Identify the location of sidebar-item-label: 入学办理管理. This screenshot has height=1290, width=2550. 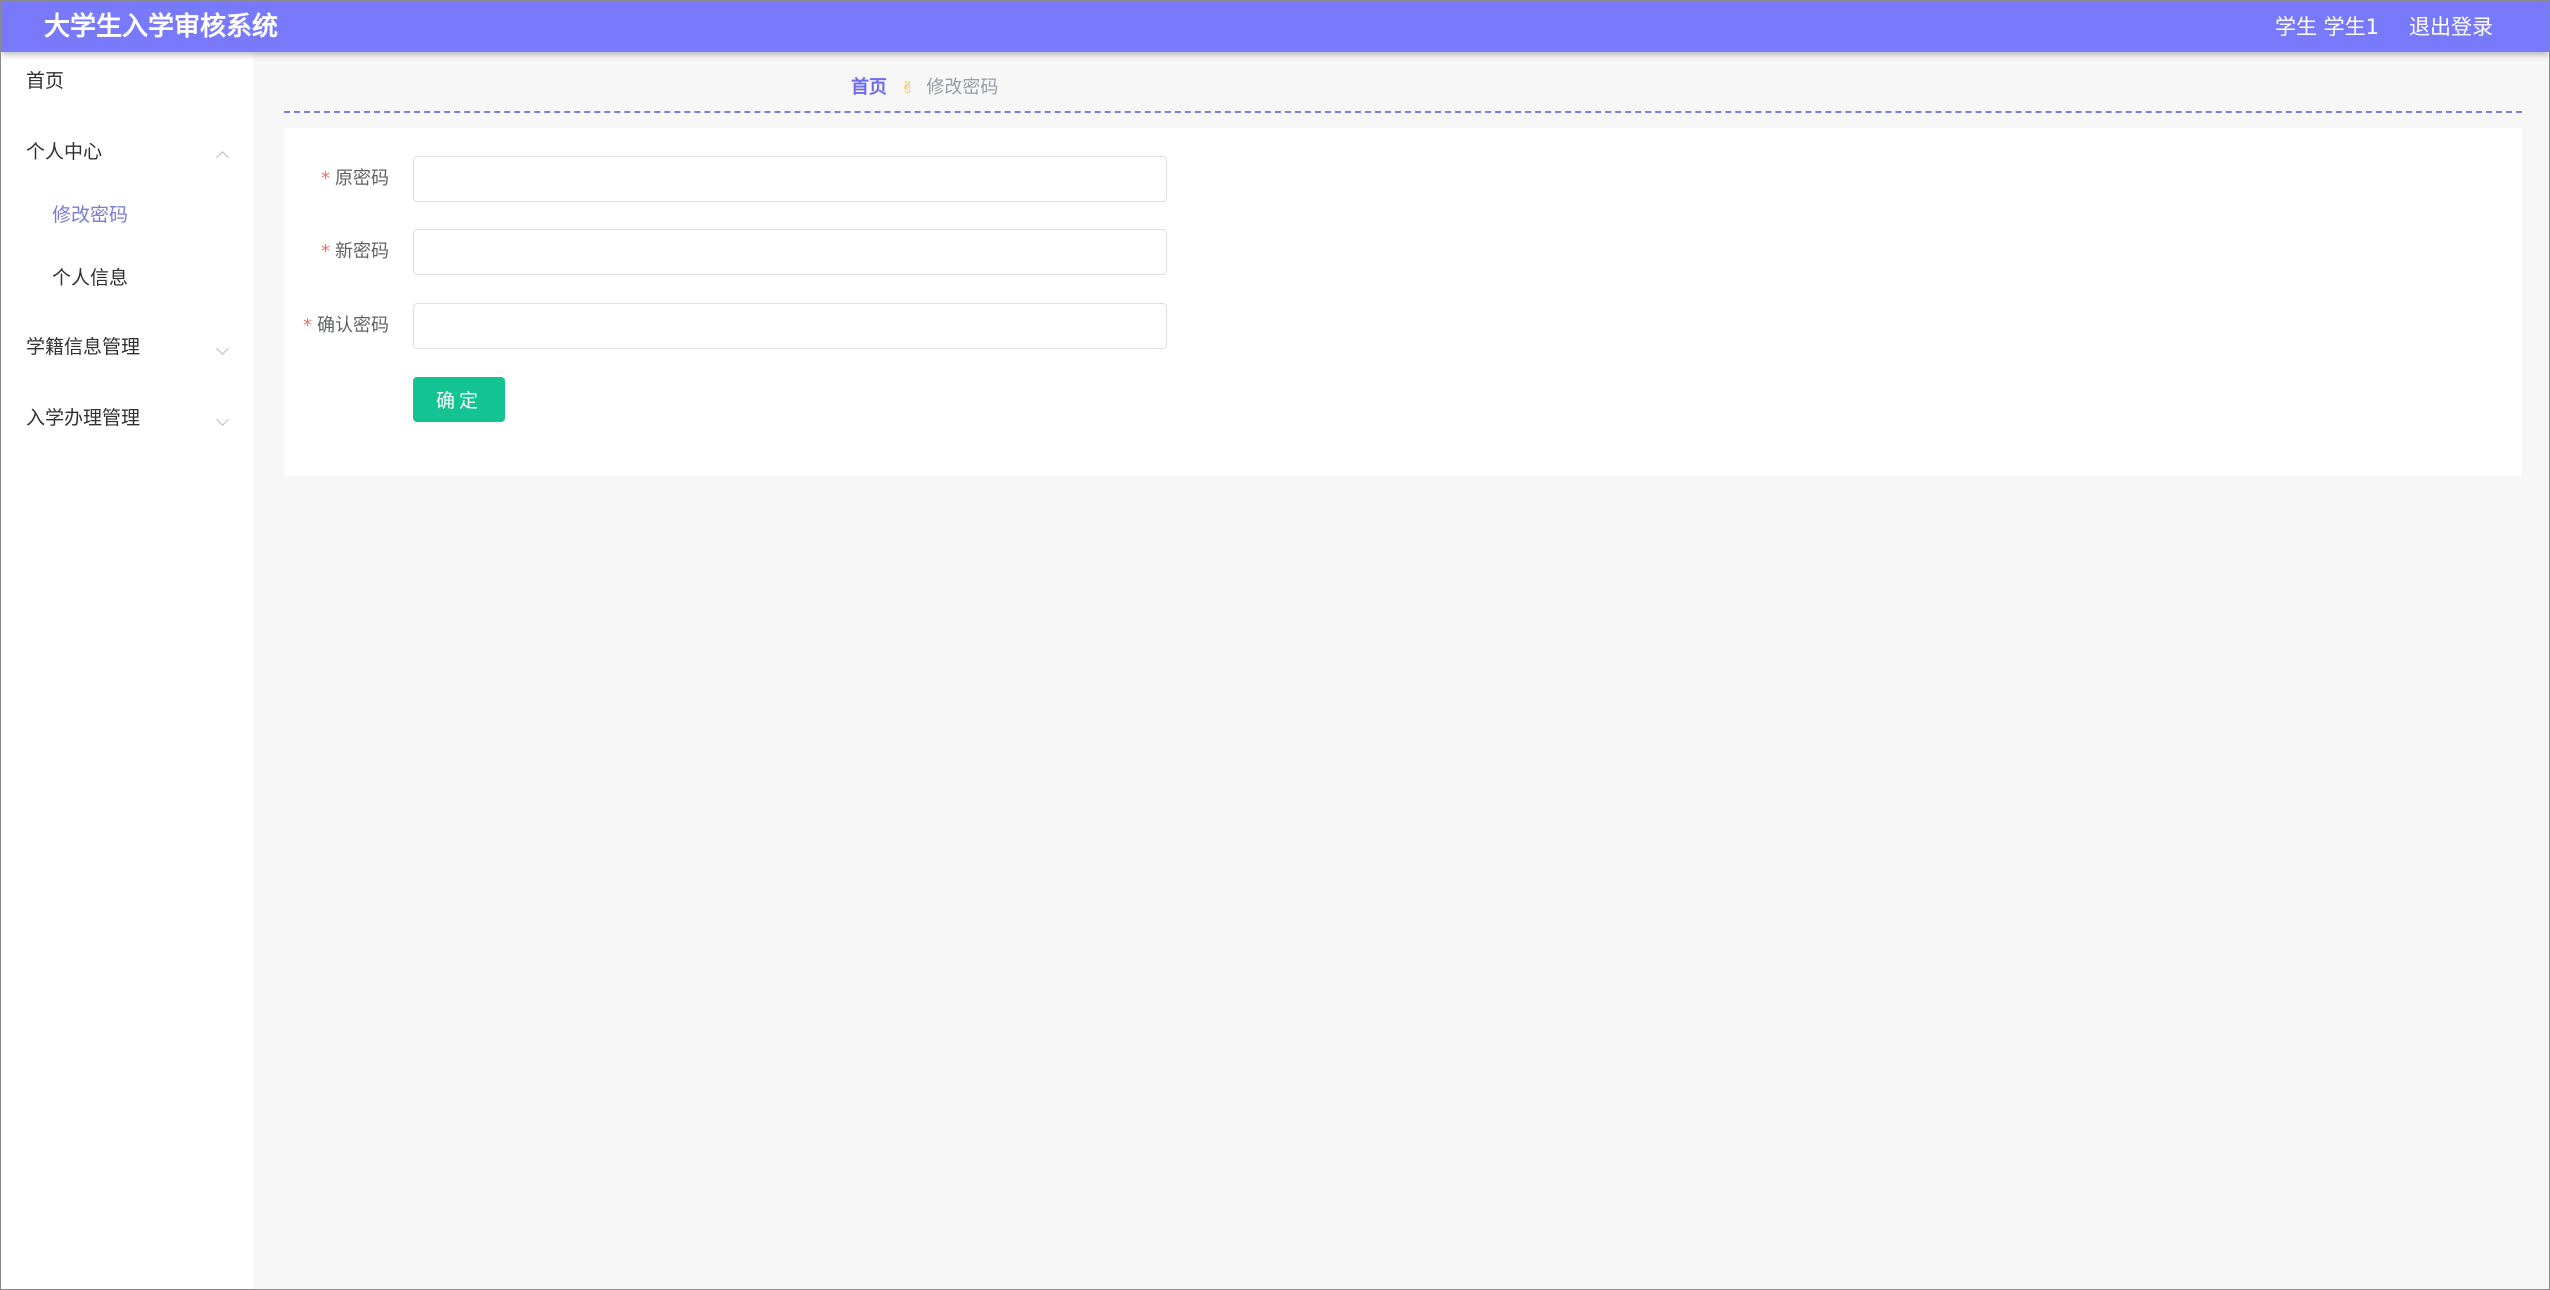
(83, 418).